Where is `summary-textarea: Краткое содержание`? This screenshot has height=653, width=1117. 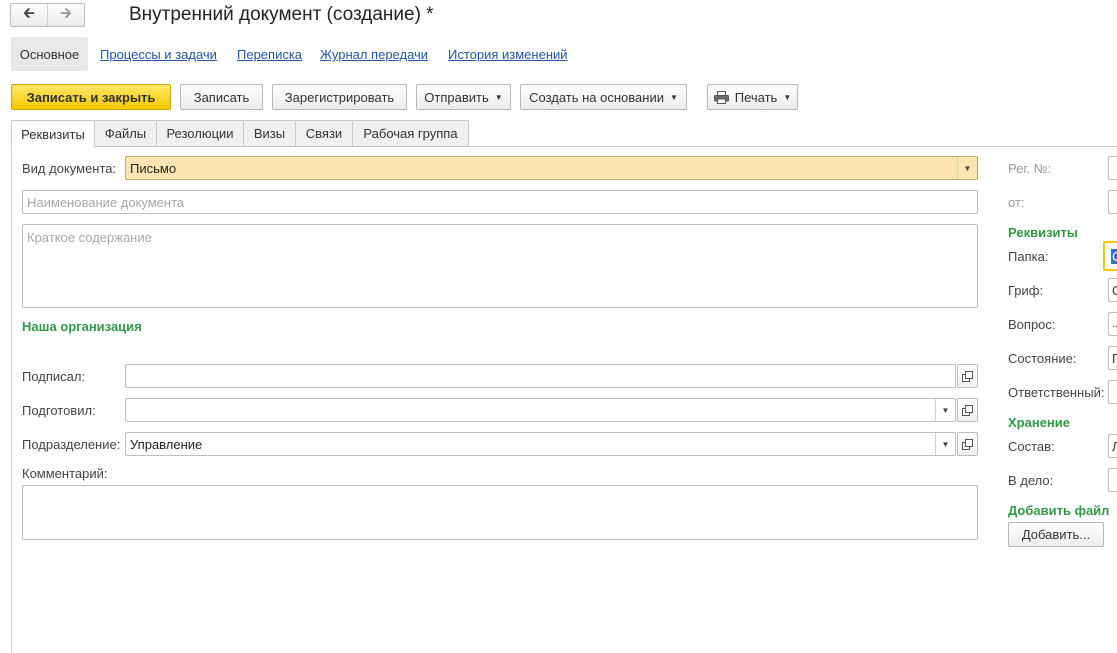
summary-textarea: Краткое содержание is located at coordinates (500, 266).